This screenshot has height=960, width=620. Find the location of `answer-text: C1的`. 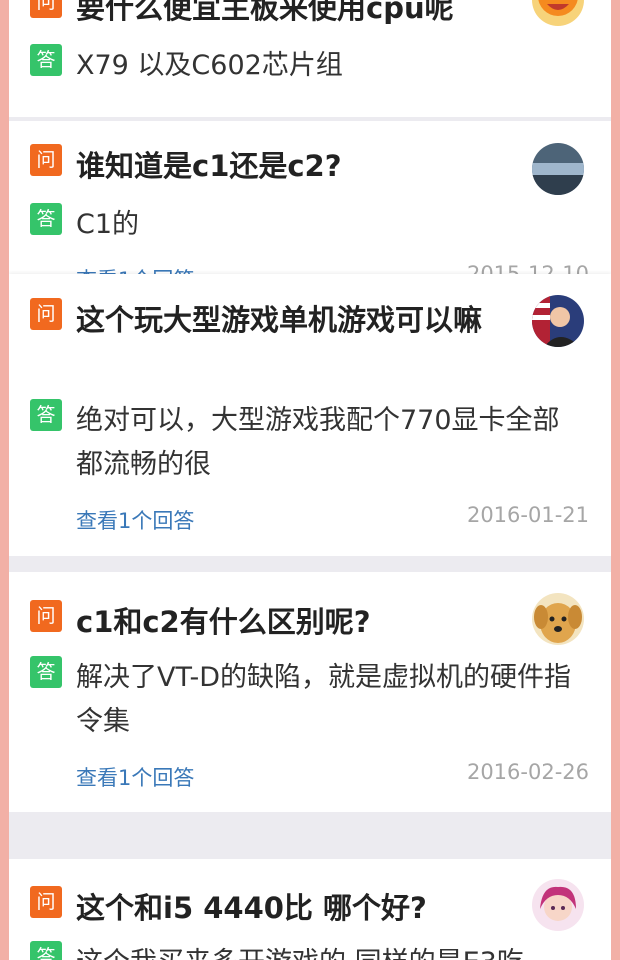

answer-text: C1的 is located at coordinates (331, 225).